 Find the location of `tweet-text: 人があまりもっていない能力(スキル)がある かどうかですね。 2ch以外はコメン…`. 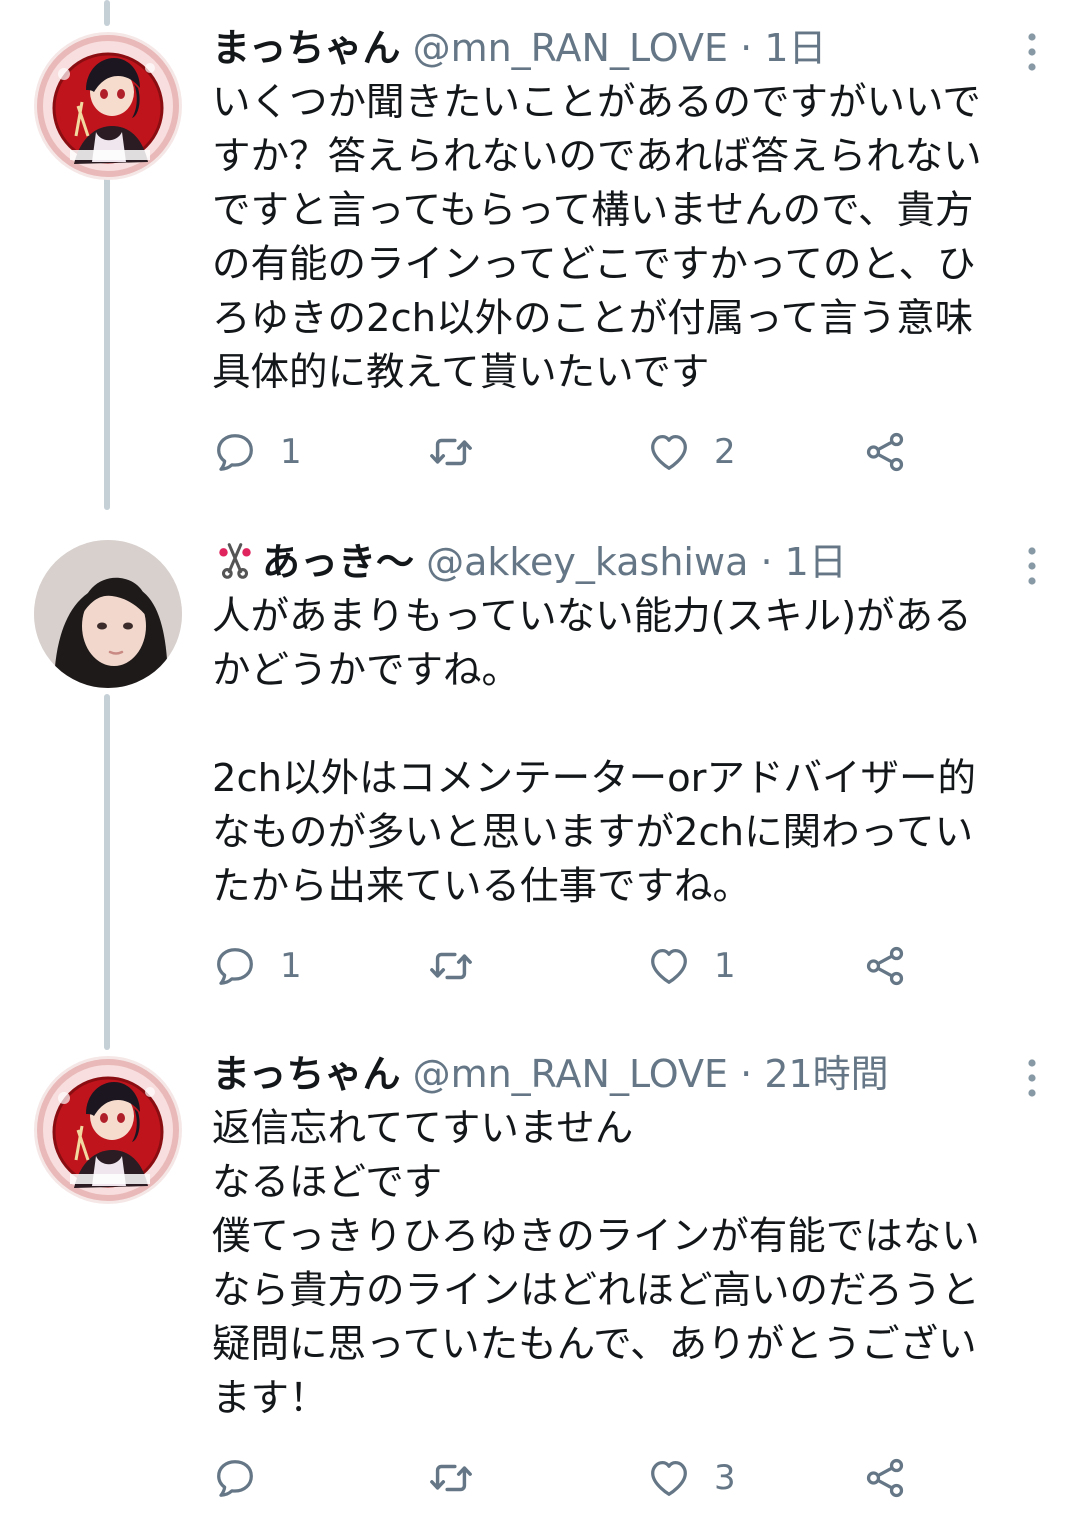

tweet-text: 人があまりもっていない能力(スキル)がある かどうかですね。 2ch以外はコメン… is located at coordinates (594, 751).